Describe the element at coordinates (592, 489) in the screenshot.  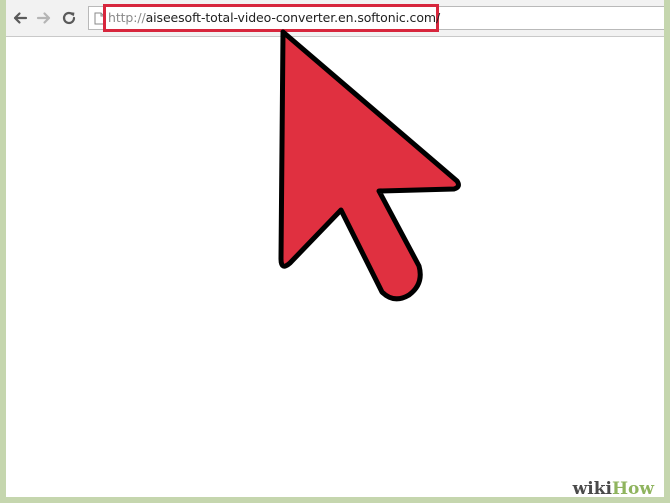
I see `watermark-wiki: wiki` at that location.